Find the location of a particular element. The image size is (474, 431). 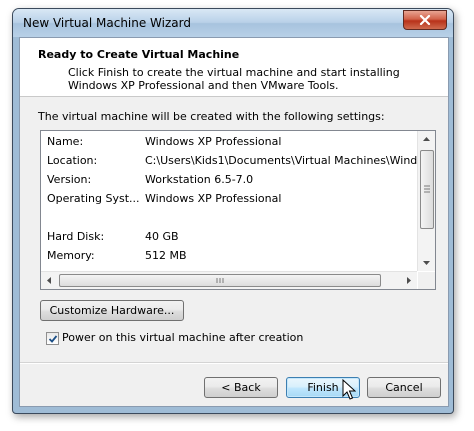

row-label: Hard Disk: is located at coordinates (76, 236).